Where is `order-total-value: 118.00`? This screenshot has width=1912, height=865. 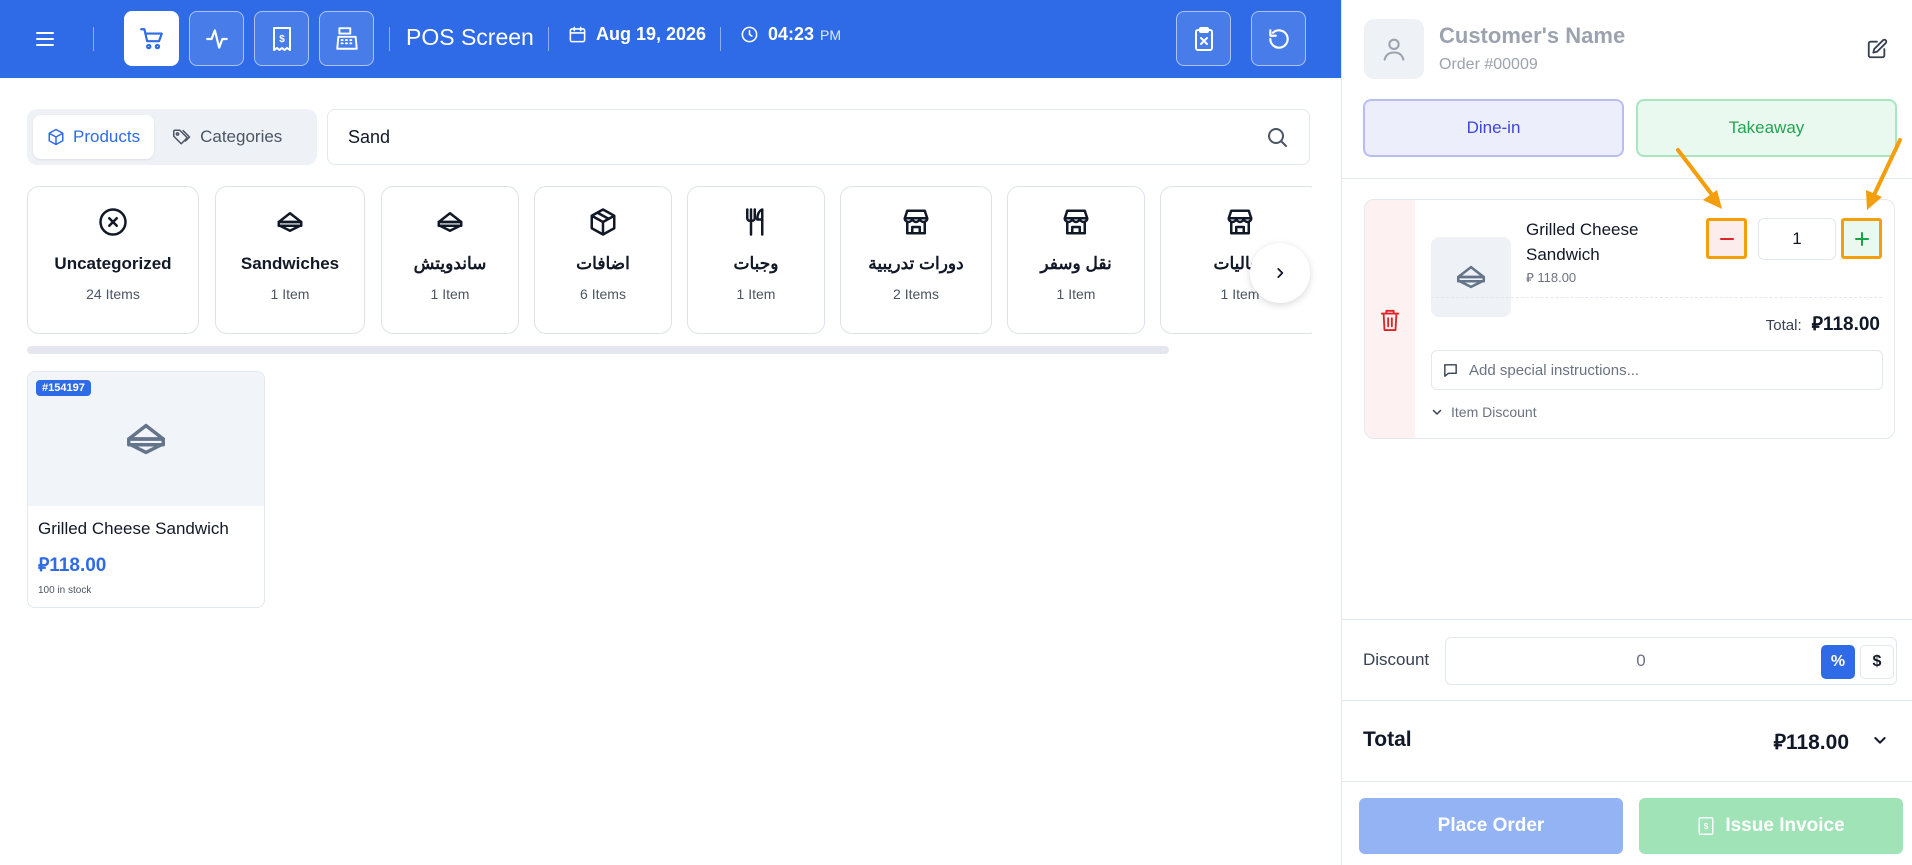
order-total-value: 118.00 is located at coordinates (1817, 742).